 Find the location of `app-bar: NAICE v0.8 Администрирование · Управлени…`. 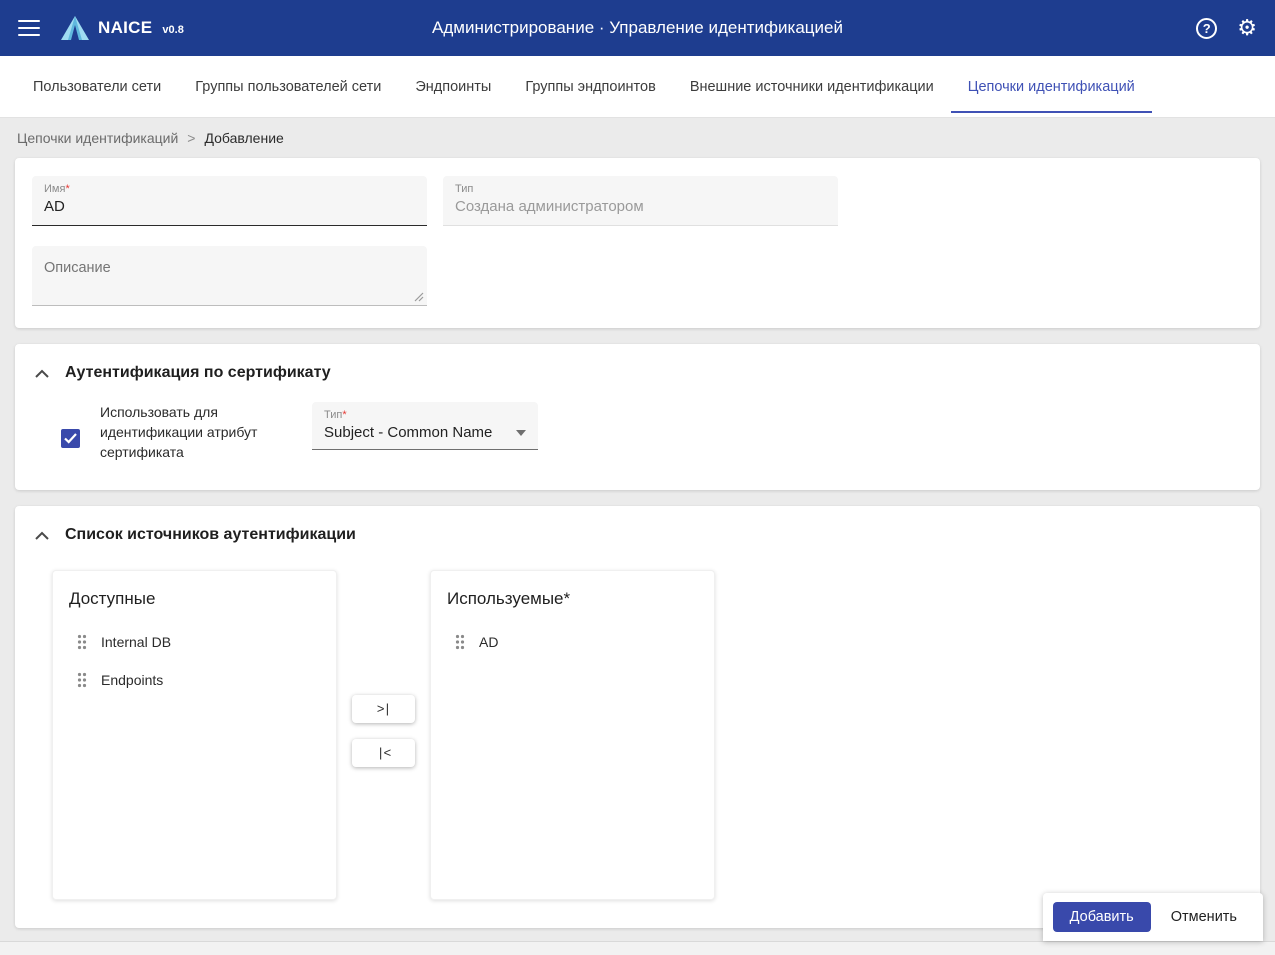

app-bar: NAICE v0.8 Администрирование · Управлени… is located at coordinates (637, 28).